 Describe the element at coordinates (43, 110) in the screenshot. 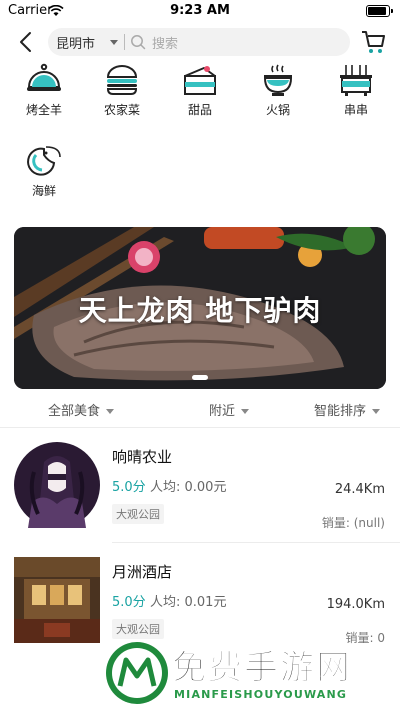

I see `category-label: 烤全羊` at that location.